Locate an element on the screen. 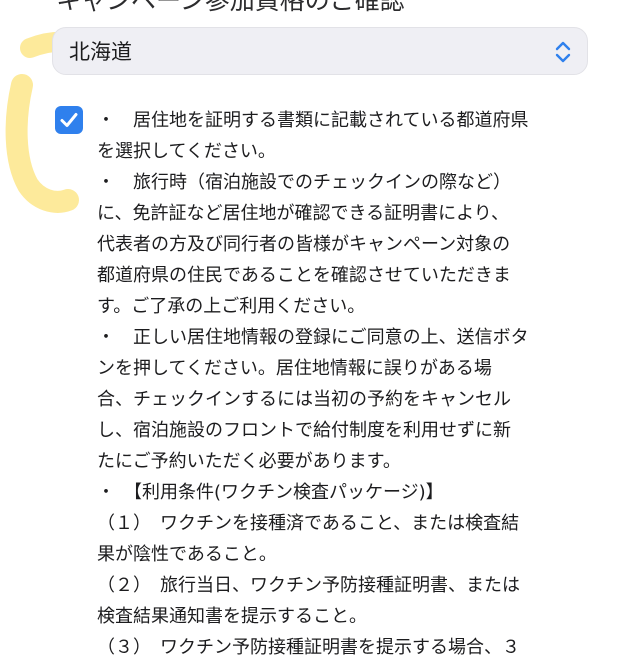 This screenshot has width=640, height=663. consent-line: ・ 正しい居住地情報の登録にご同意の上、送信ボタ is located at coordinates (313, 337).